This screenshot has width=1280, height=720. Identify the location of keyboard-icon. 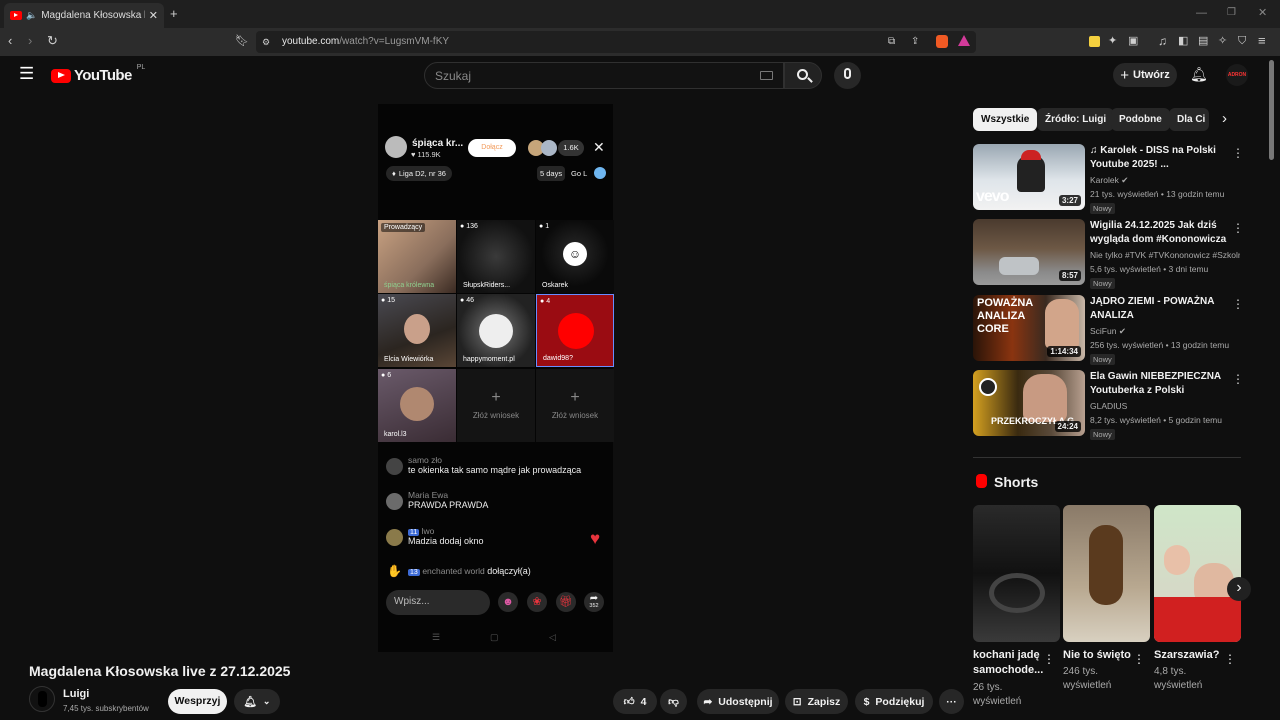
(766, 75).